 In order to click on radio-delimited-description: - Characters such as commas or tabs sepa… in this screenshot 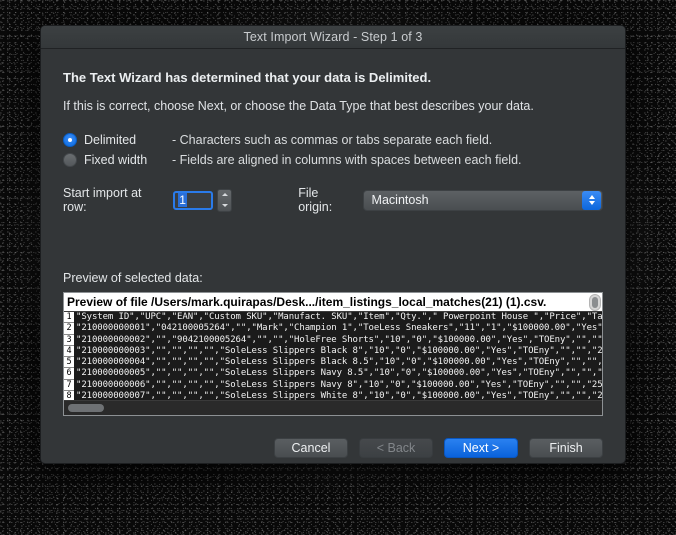, I will do `click(332, 140)`.